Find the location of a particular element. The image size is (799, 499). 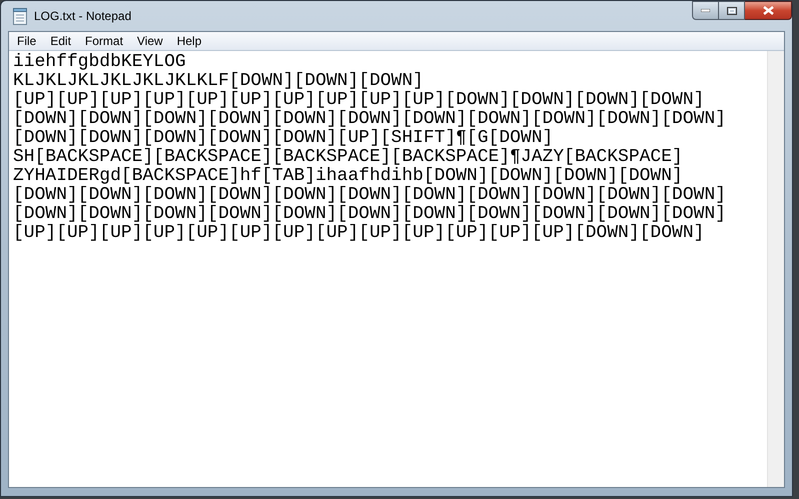

text-line: [UP][UP][UP][UP][UP][UP][UP][UP][UP][UP][UP][UP][UP][DOWN][DOWN] is located at coordinates (358, 233).